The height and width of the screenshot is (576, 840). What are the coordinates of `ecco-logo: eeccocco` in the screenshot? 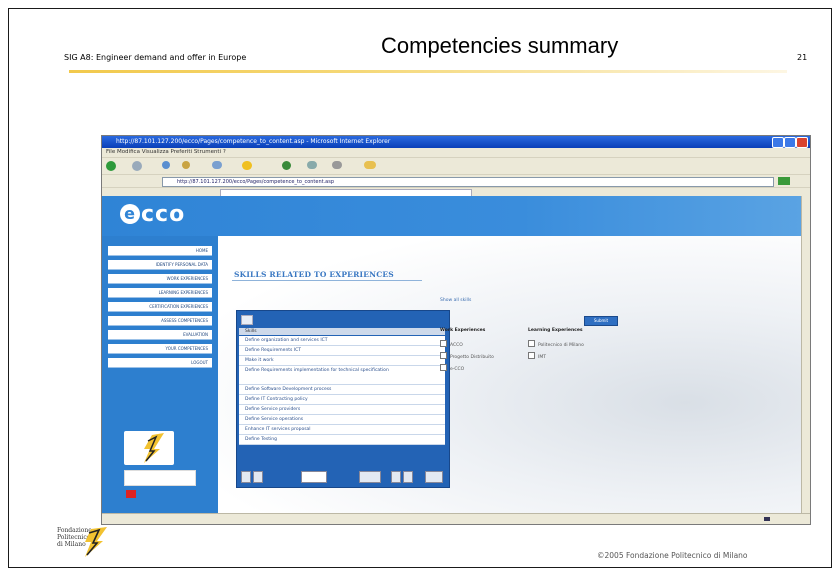 It's located at (152, 214).